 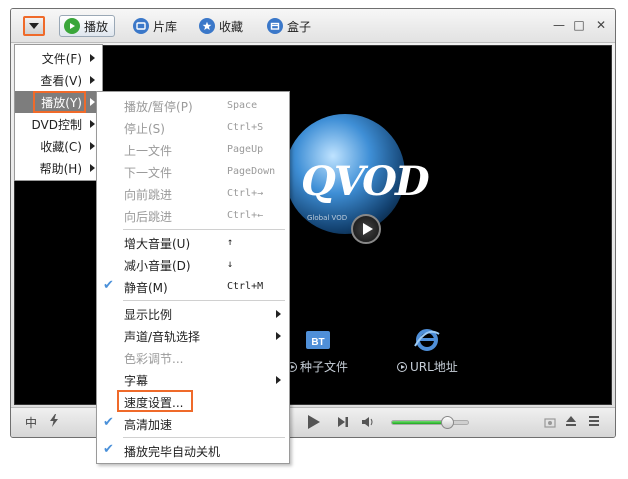 What do you see at coordinates (148, 151) in the screenshot?
I see `menu-item-label: 上一文件` at bounding box center [148, 151].